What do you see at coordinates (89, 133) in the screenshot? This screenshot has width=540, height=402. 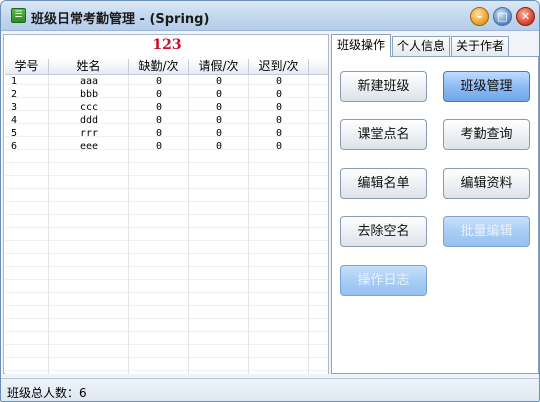 I see `table-cell: rrr` at bounding box center [89, 133].